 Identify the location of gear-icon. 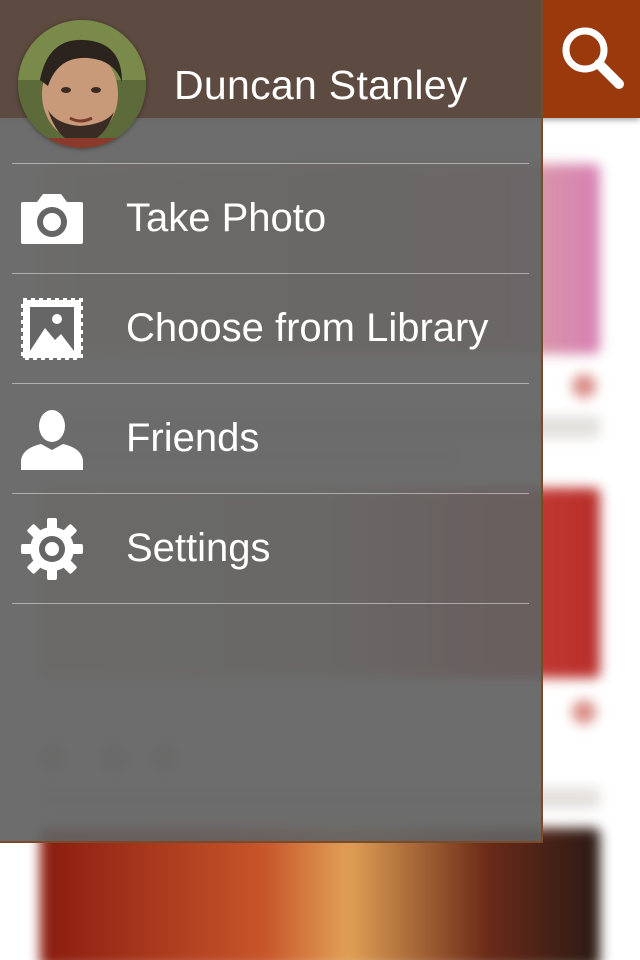
(52, 549).